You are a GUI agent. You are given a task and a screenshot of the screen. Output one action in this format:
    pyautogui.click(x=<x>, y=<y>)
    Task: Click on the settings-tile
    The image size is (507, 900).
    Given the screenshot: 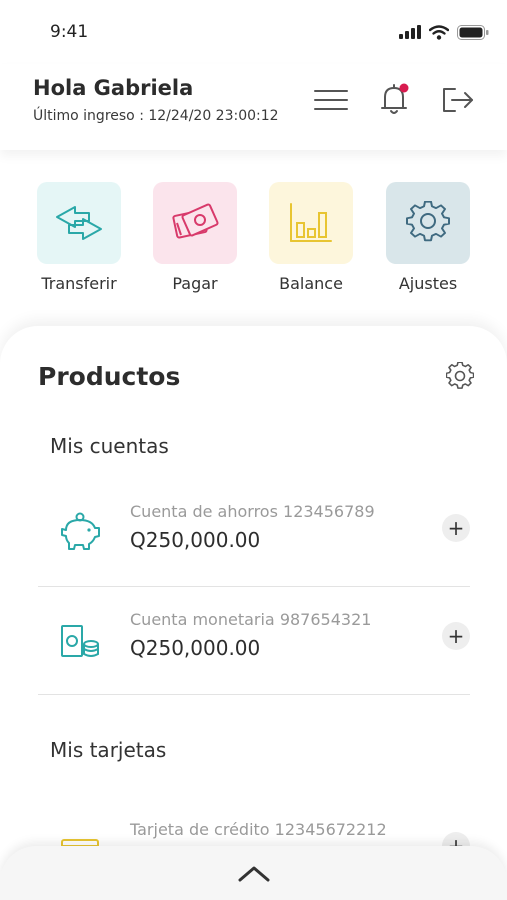 What is the action you would take?
    pyautogui.click(x=428, y=223)
    